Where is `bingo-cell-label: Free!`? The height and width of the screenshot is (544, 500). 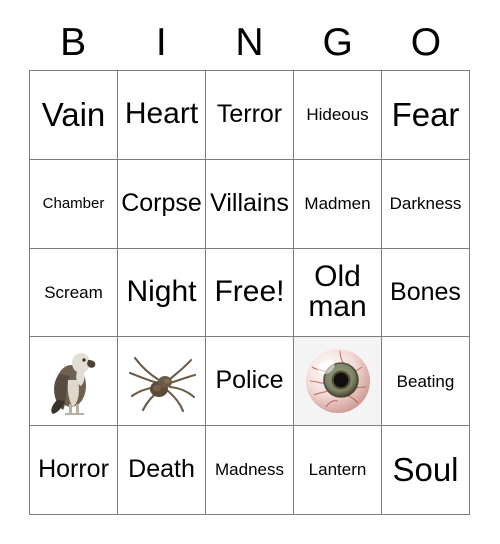
bingo-cell-label: Free! is located at coordinates (249, 292).